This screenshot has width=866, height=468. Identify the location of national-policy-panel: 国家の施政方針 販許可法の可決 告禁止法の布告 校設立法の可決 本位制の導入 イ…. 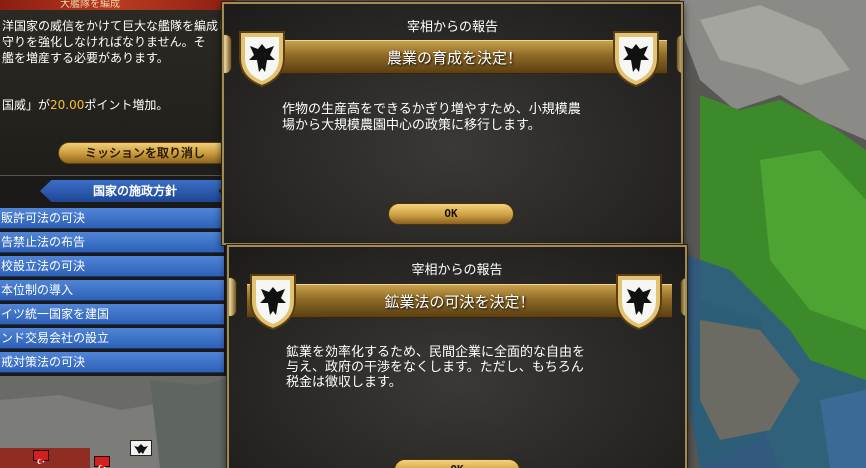
(118, 276).